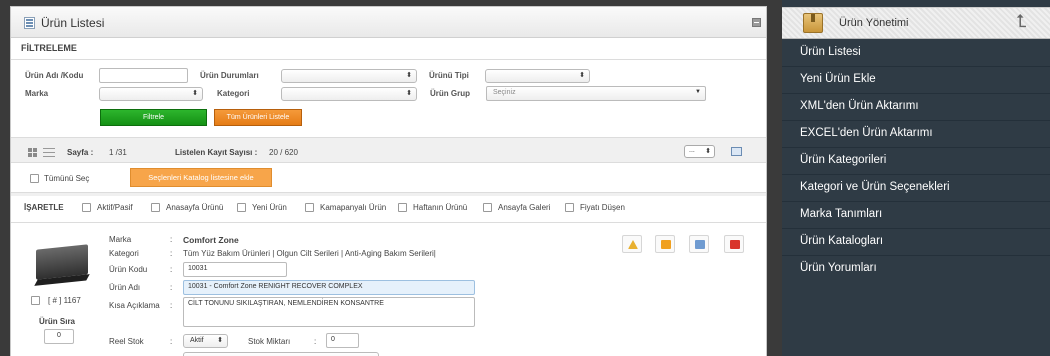  Describe the element at coordinates (34, 178) in the screenshot. I see `select-all-checkbox` at that location.